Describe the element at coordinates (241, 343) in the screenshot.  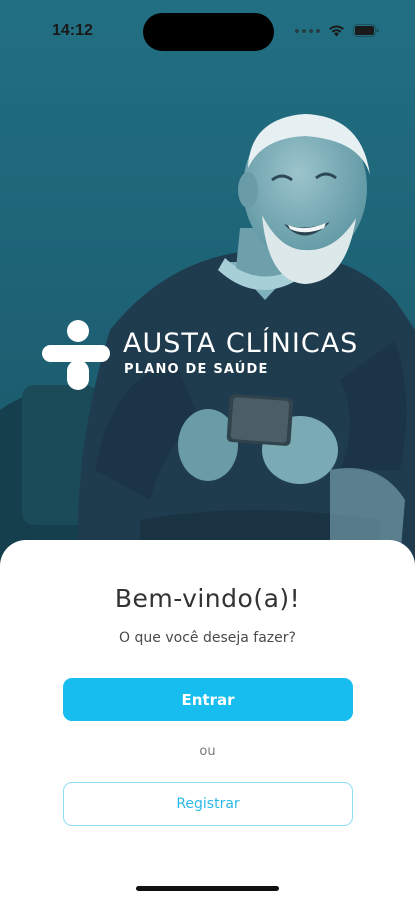
I see `brand-name: AUSTA CLÍNICAS` at that location.